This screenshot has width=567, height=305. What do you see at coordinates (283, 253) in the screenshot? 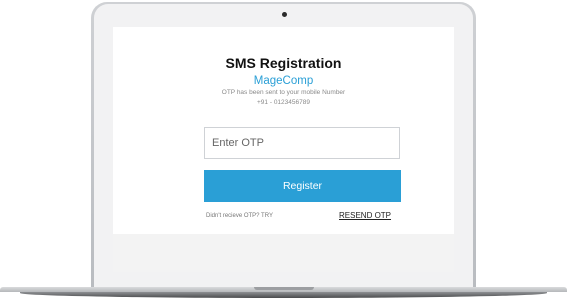
I see `screen-footer` at bounding box center [283, 253].